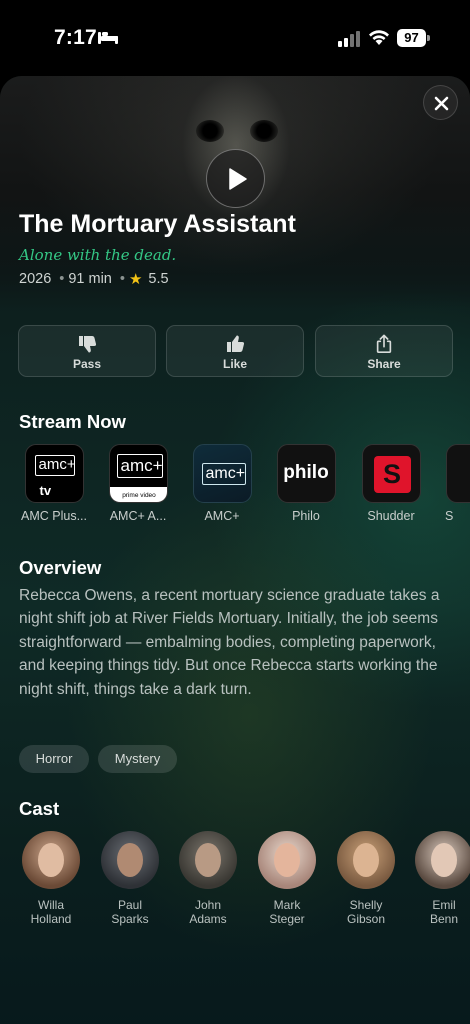 The width and height of the screenshot is (470, 1024). Describe the element at coordinates (98, 255) in the screenshot. I see `movie-tagline: Alone with the dead.` at that location.